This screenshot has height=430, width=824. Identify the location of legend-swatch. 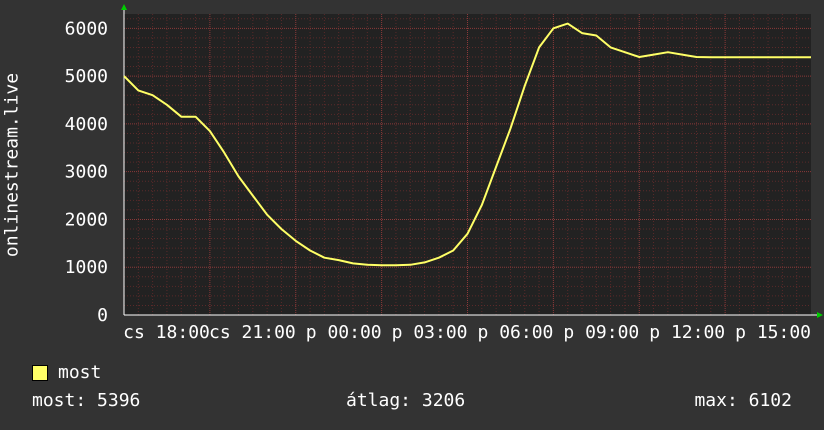
(40, 372).